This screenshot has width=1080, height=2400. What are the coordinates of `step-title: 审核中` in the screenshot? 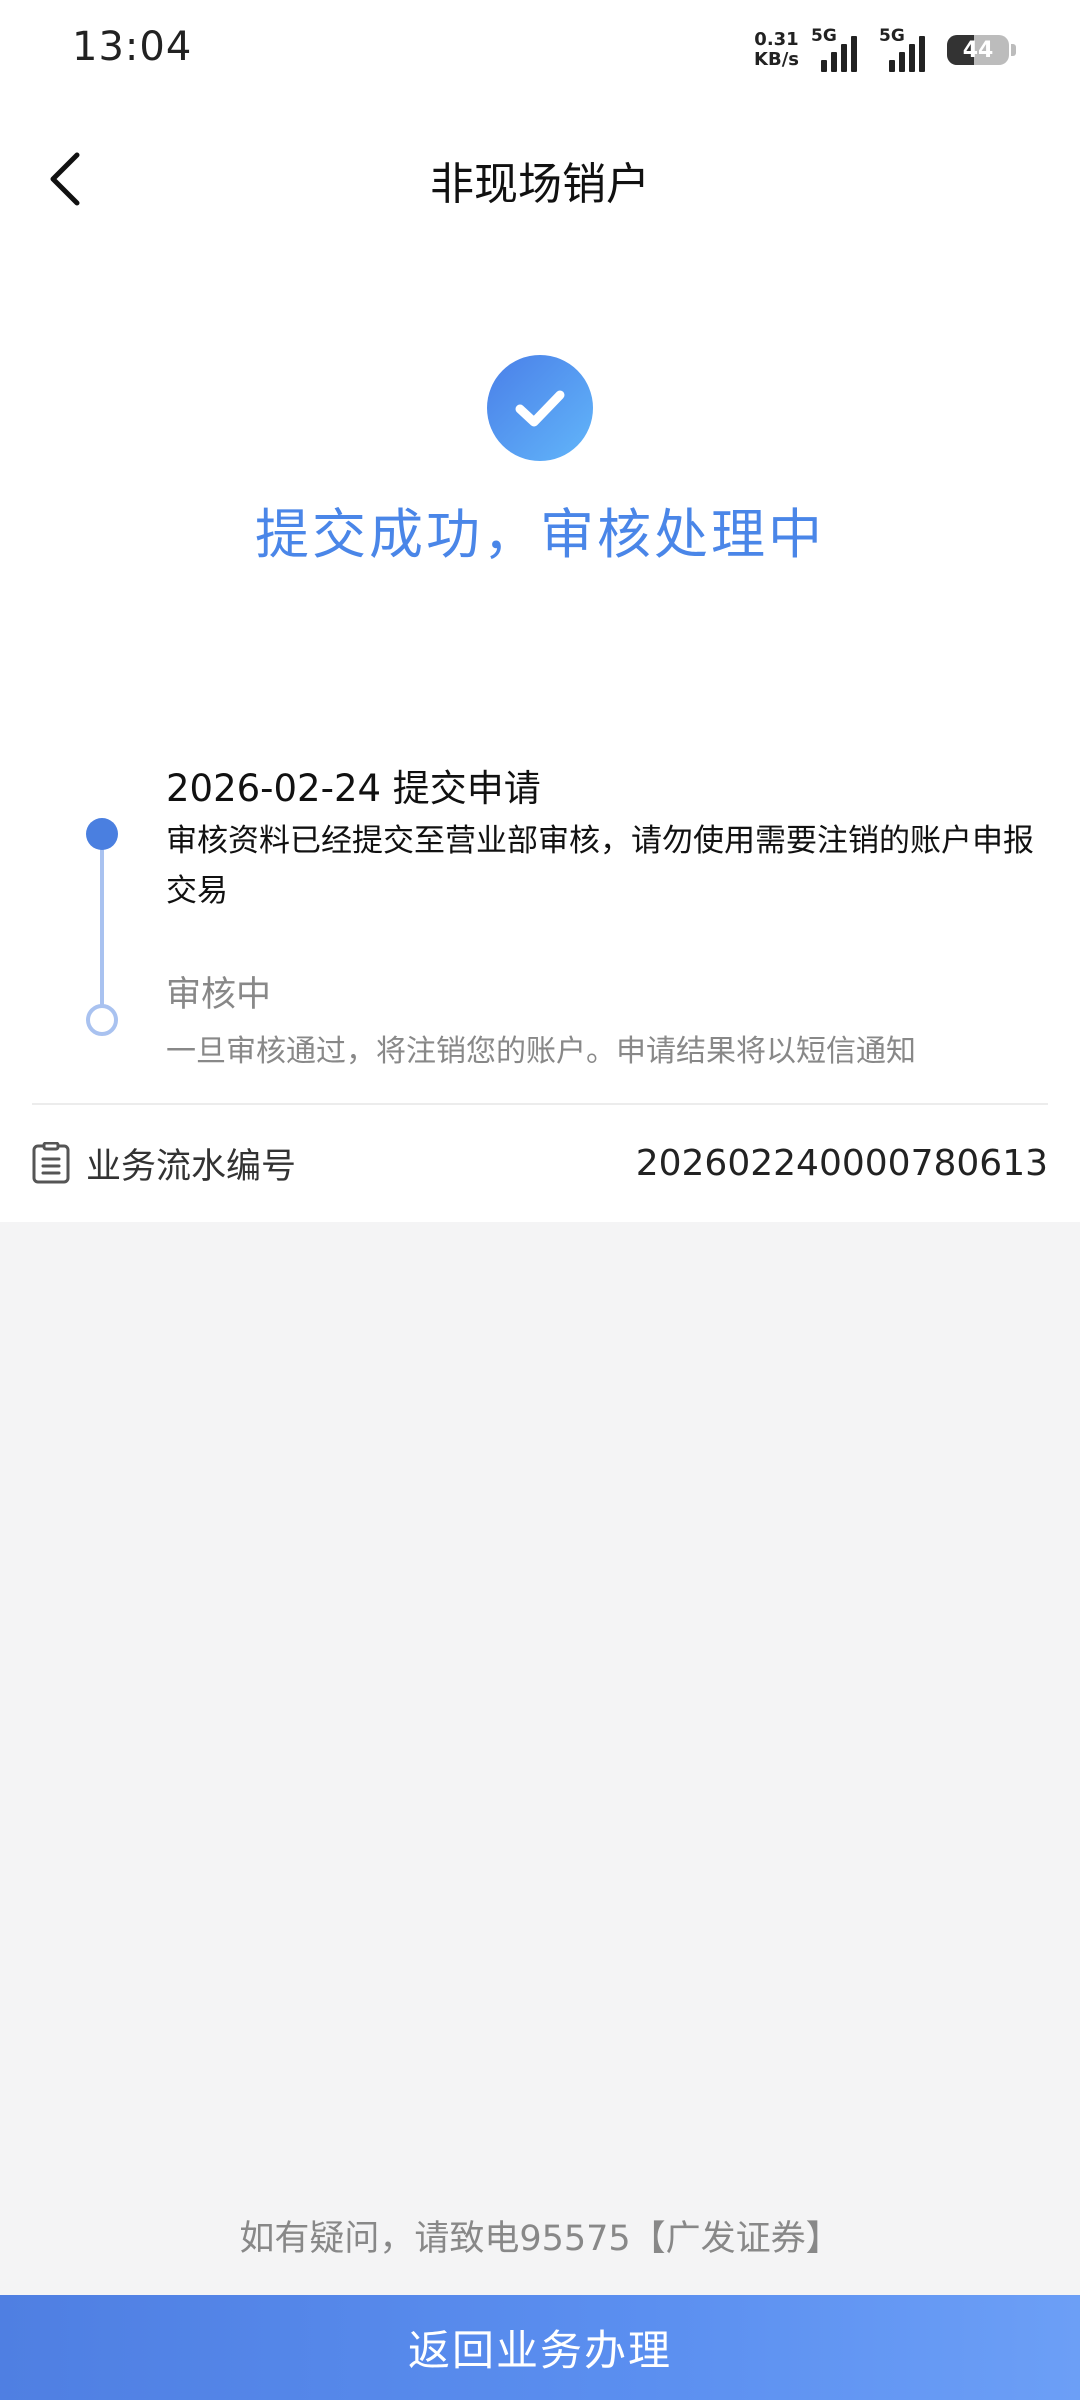 It's located at (219, 995).